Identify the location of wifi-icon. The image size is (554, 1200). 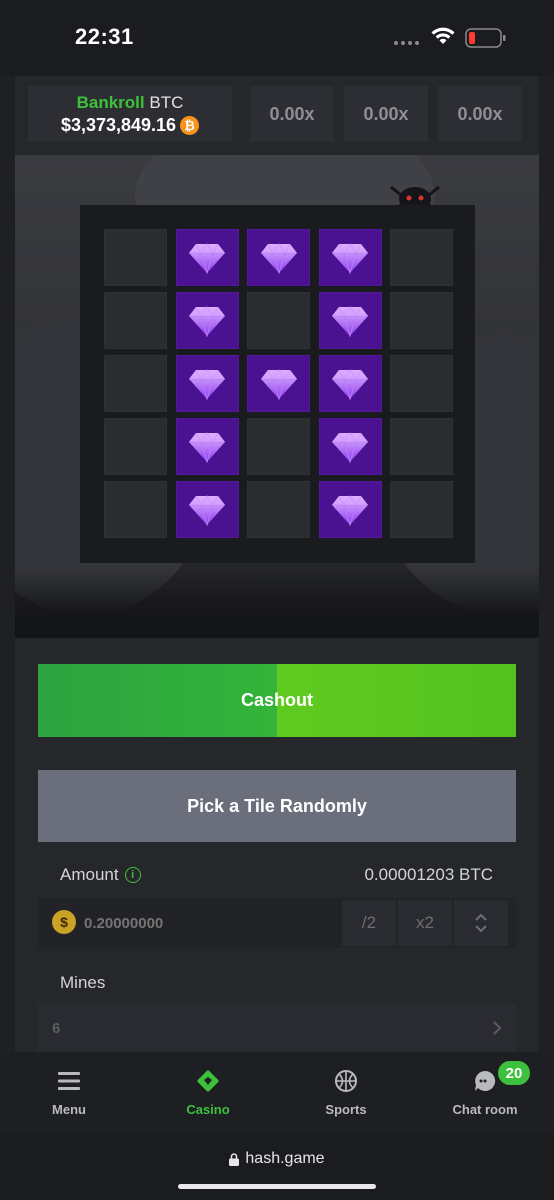
(443, 35).